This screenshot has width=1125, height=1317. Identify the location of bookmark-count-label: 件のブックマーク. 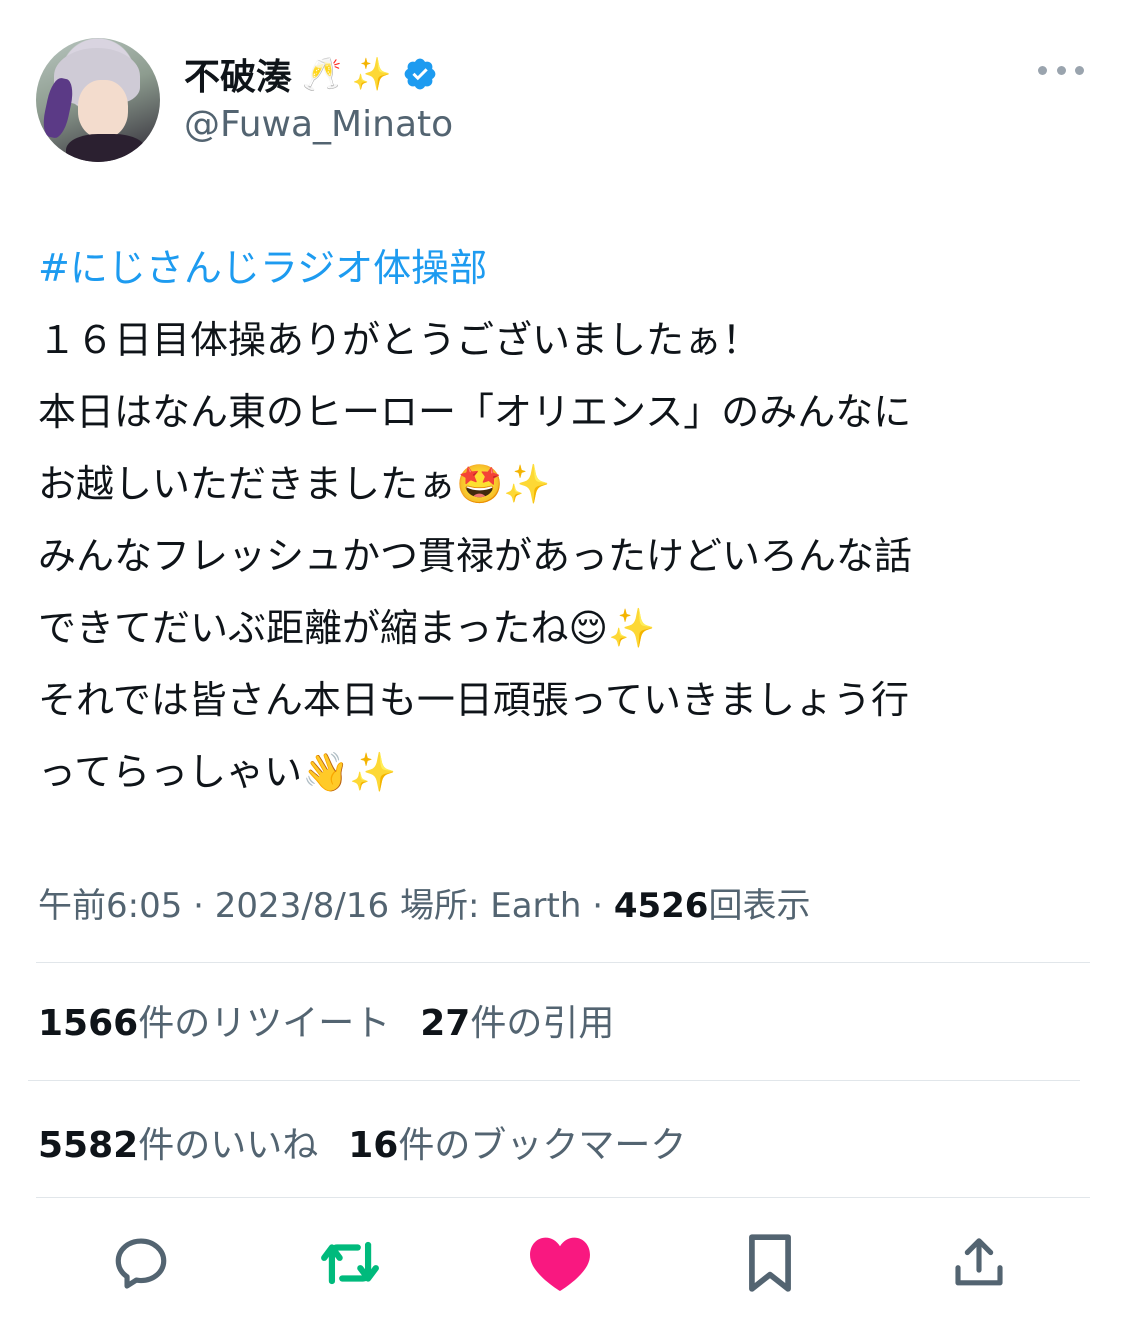
(542, 1145).